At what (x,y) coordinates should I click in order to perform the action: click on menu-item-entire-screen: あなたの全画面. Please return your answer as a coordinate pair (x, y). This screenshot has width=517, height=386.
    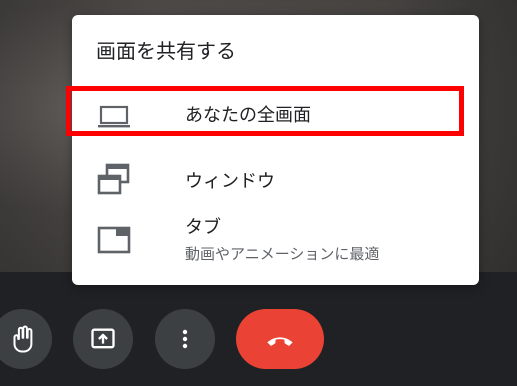
    Looking at the image, I should click on (275, 117).